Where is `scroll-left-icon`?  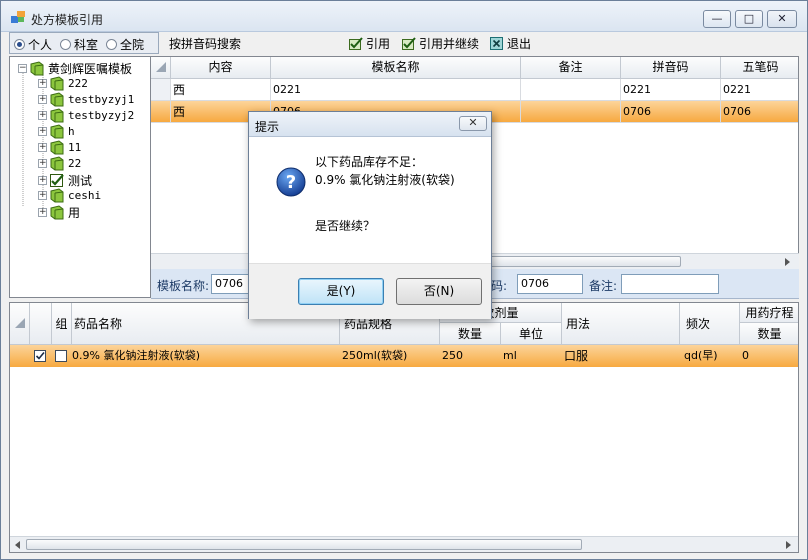 scroll-left-icon is located at coordinates (17, 545).